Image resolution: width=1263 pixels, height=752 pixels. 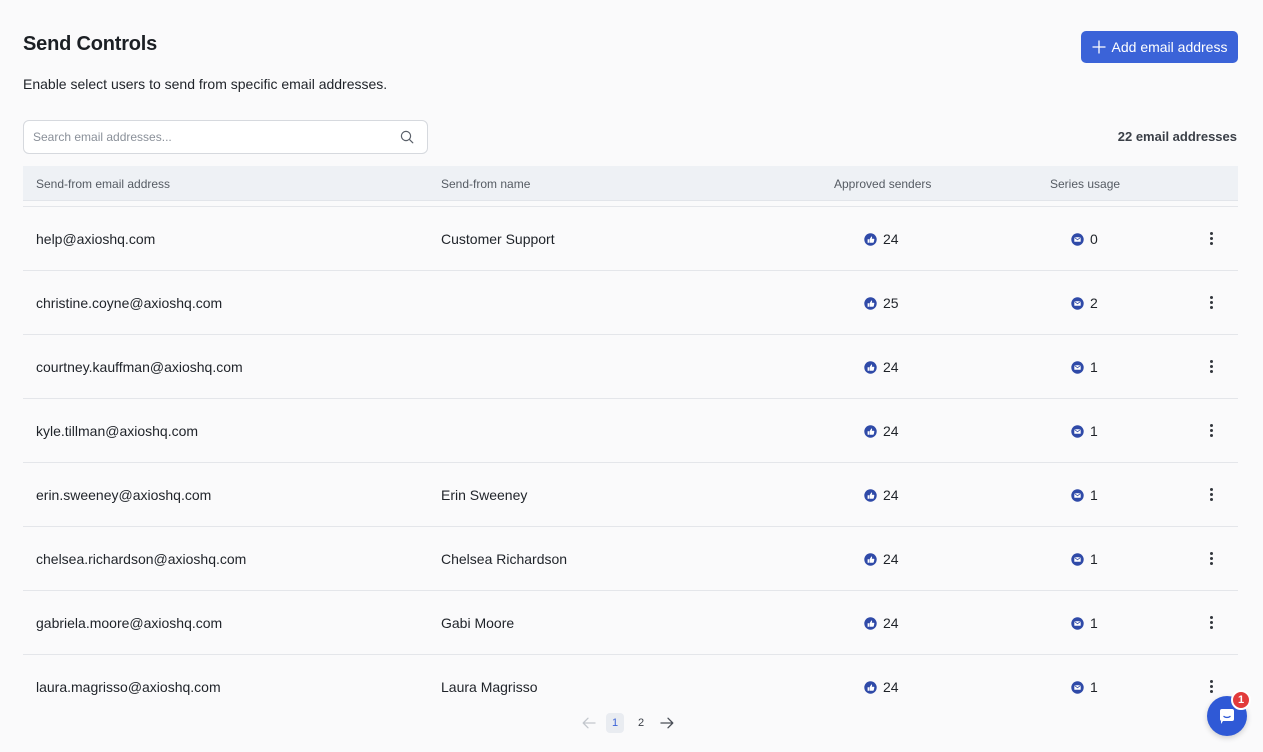 I want to click on table-row: erin.sweeney@axioshq.com Erin Sweeney 24 1, so click(x=630, y=494).